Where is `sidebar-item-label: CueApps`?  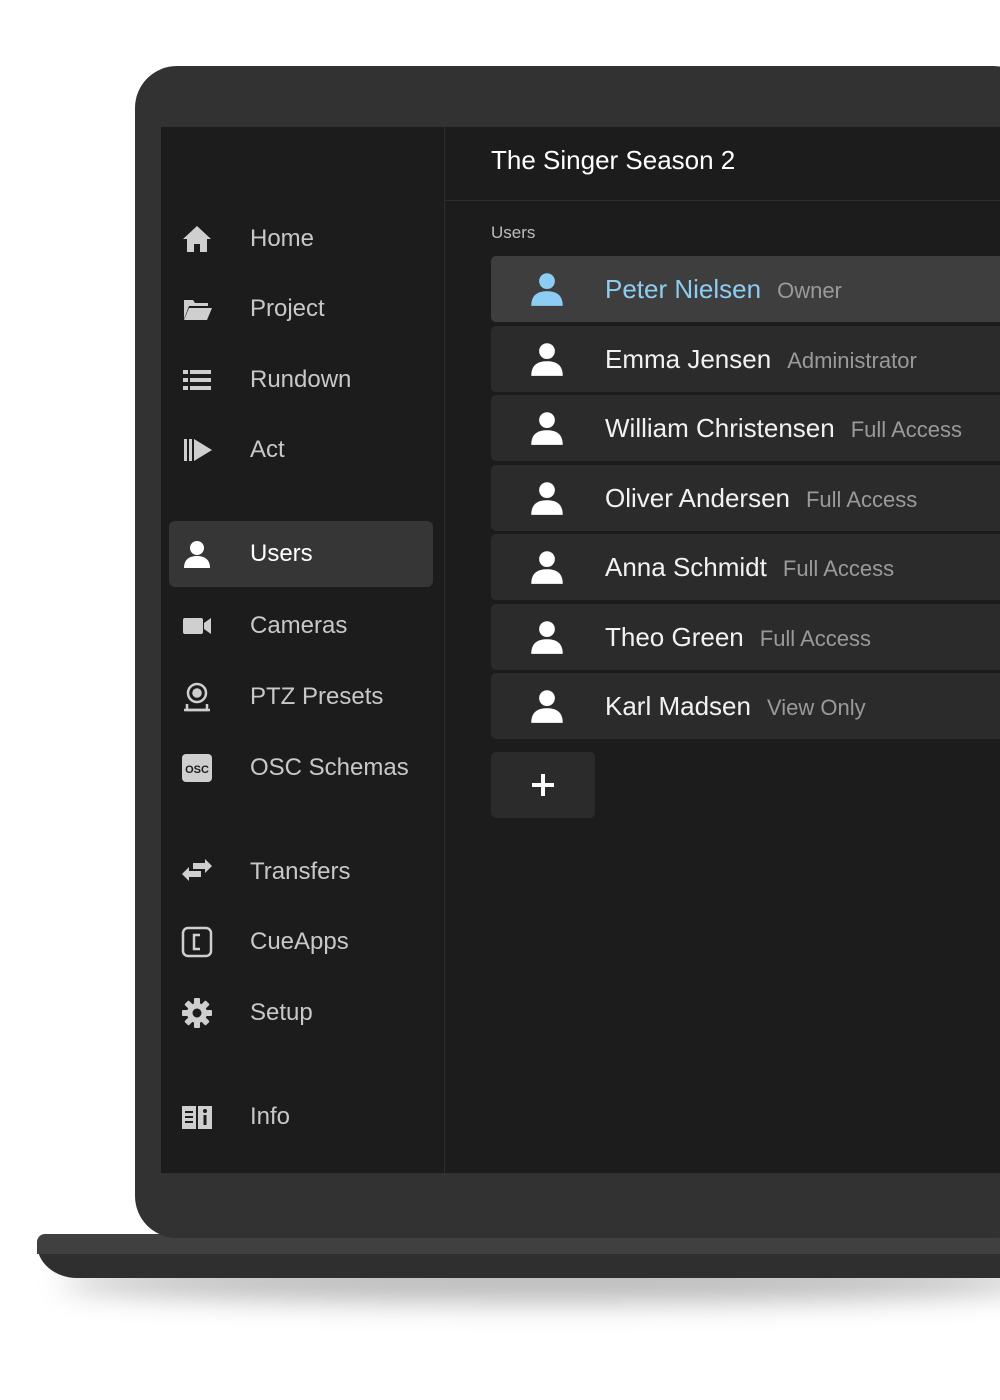
sidebar-item-label: CueApps is located at coordinates (299, 941).